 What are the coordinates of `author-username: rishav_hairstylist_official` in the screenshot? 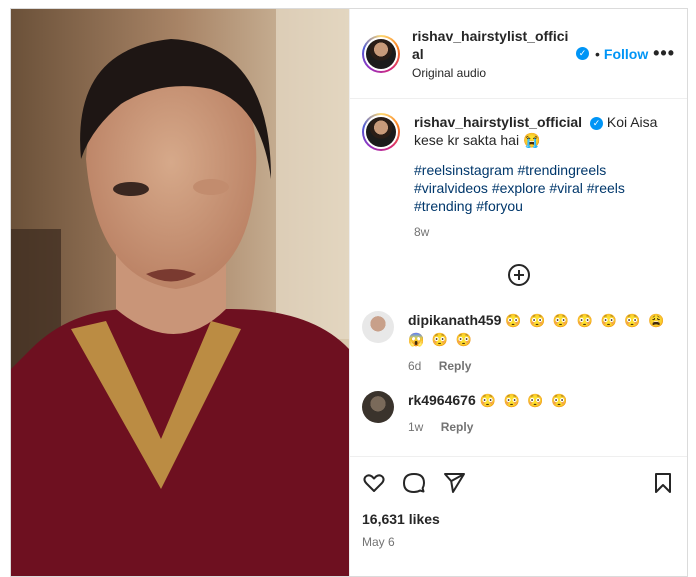 It's located at (492, 45).